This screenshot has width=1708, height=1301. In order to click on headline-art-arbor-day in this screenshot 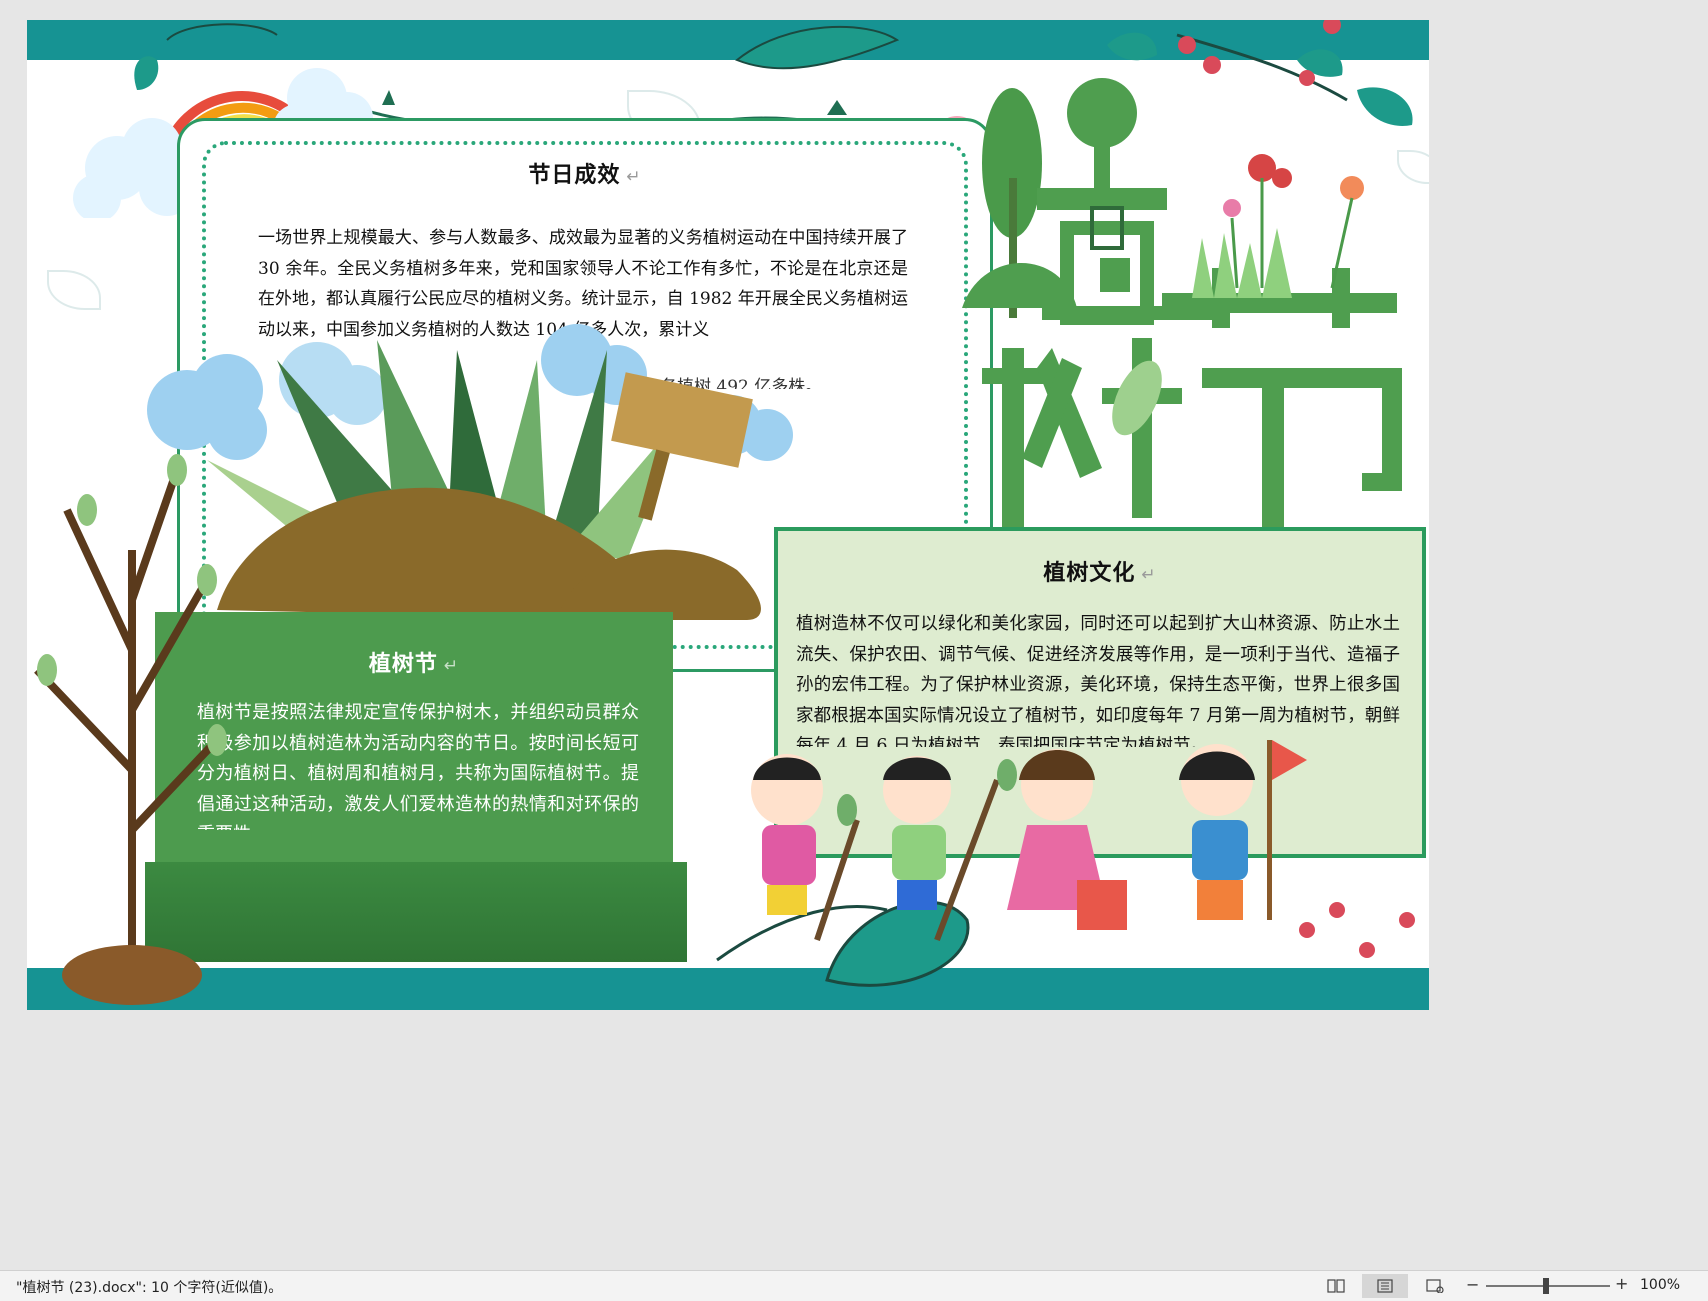, I will do `click(1195, 303)`.